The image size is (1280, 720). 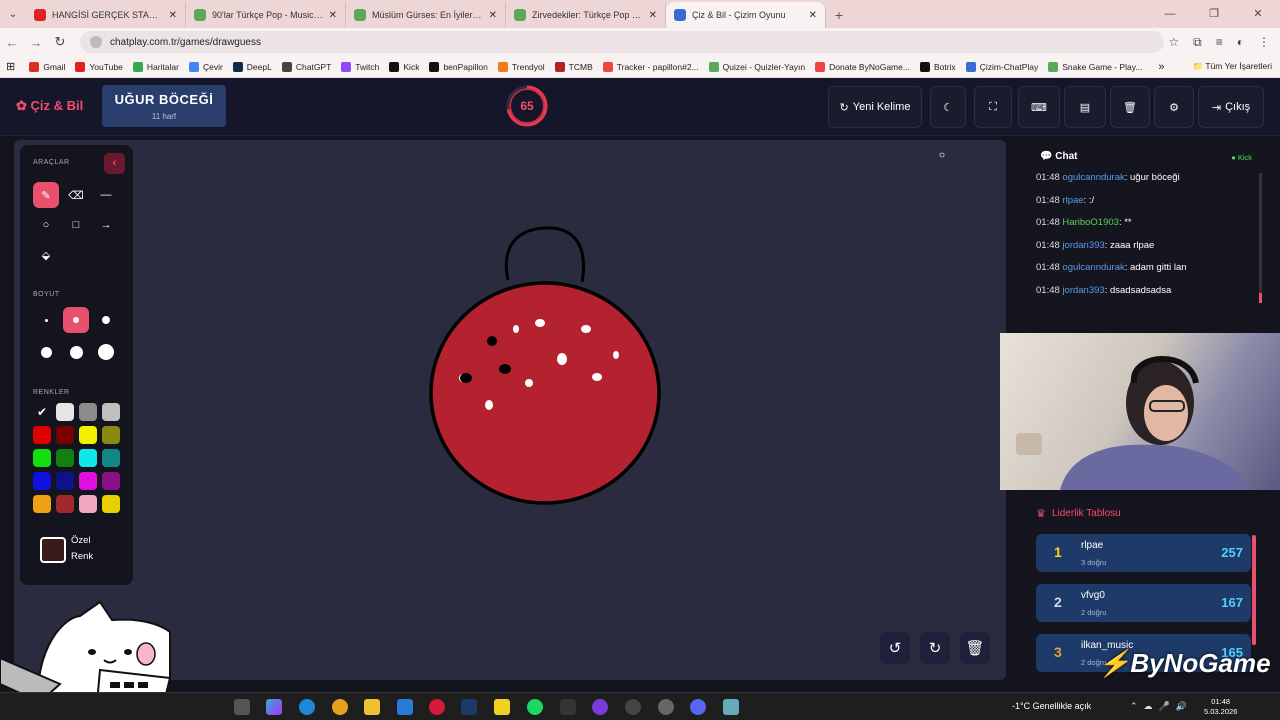 I want to click on profile-icon: ◐, so click(x=1240, y=42).